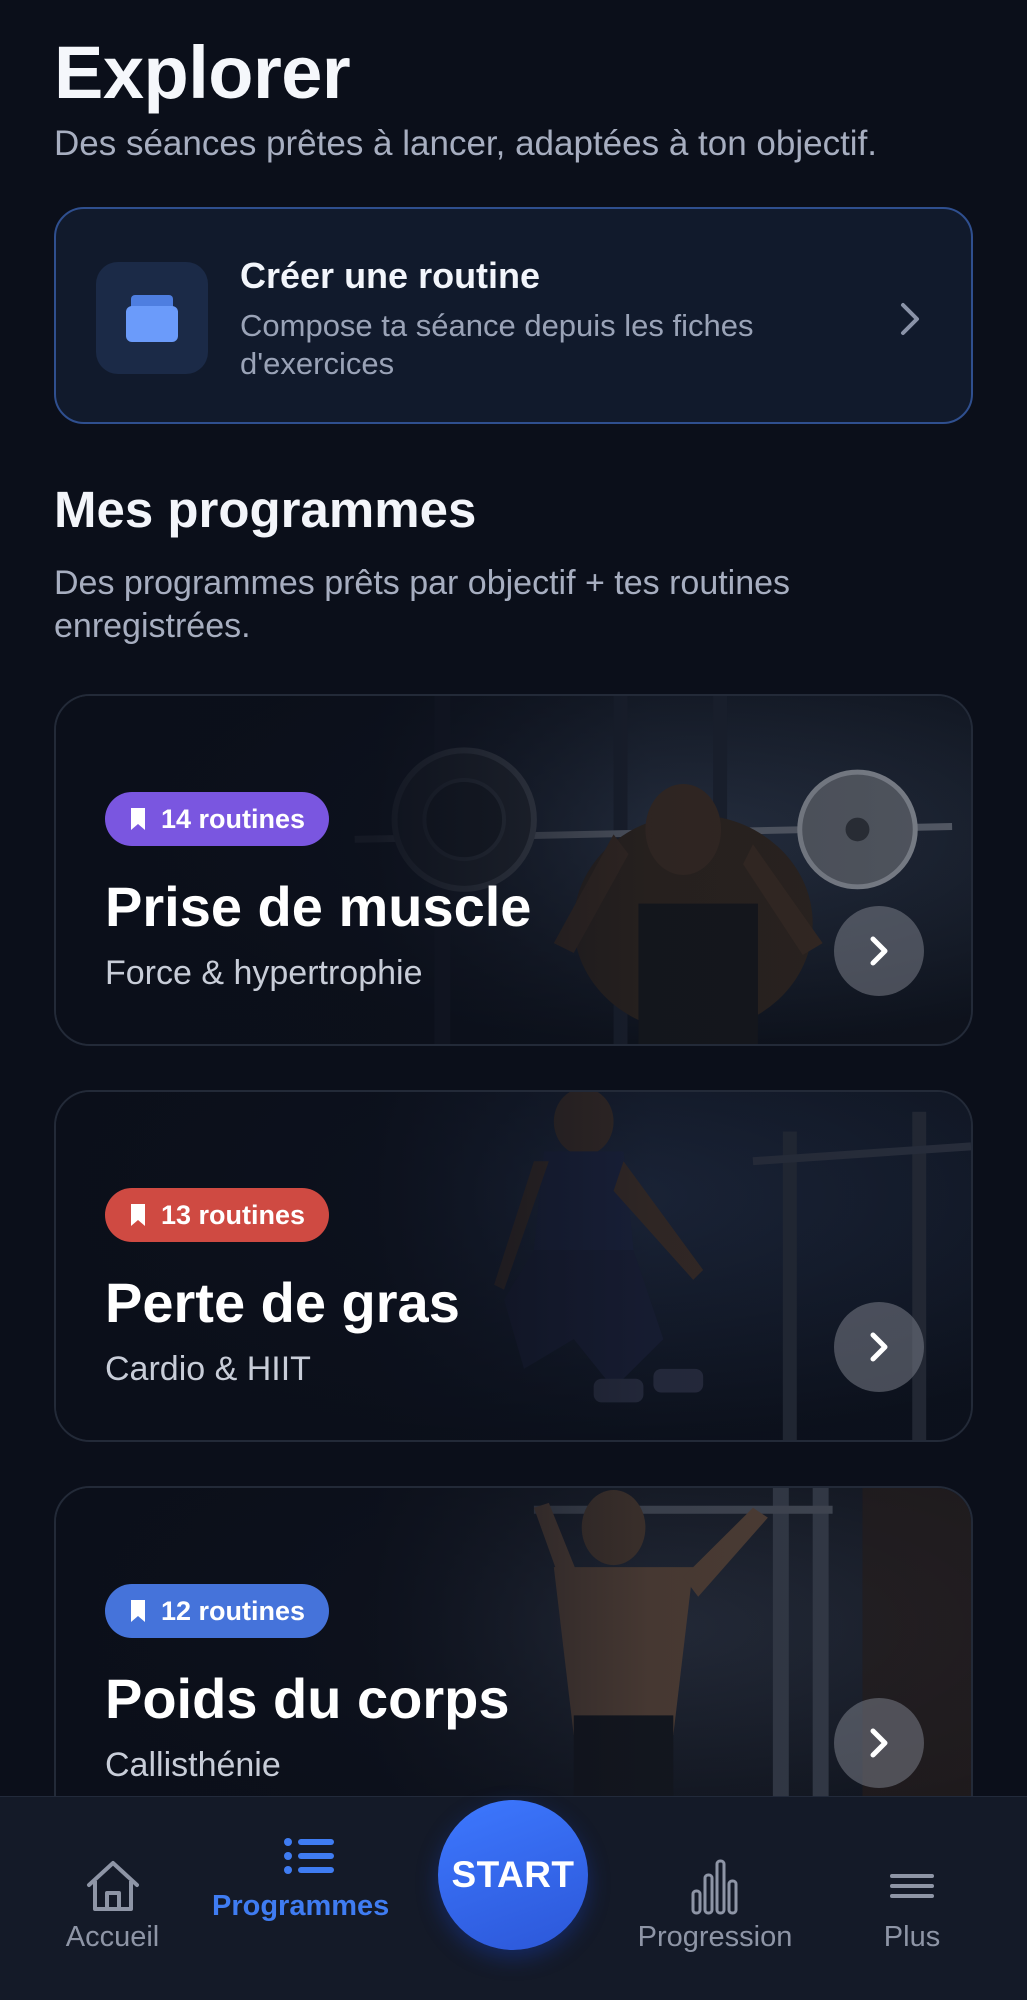 Image resolution: width=1027 pixels, height=2000 pixels. I want to click on program-title: Prise de muscle, so click(318, 906).